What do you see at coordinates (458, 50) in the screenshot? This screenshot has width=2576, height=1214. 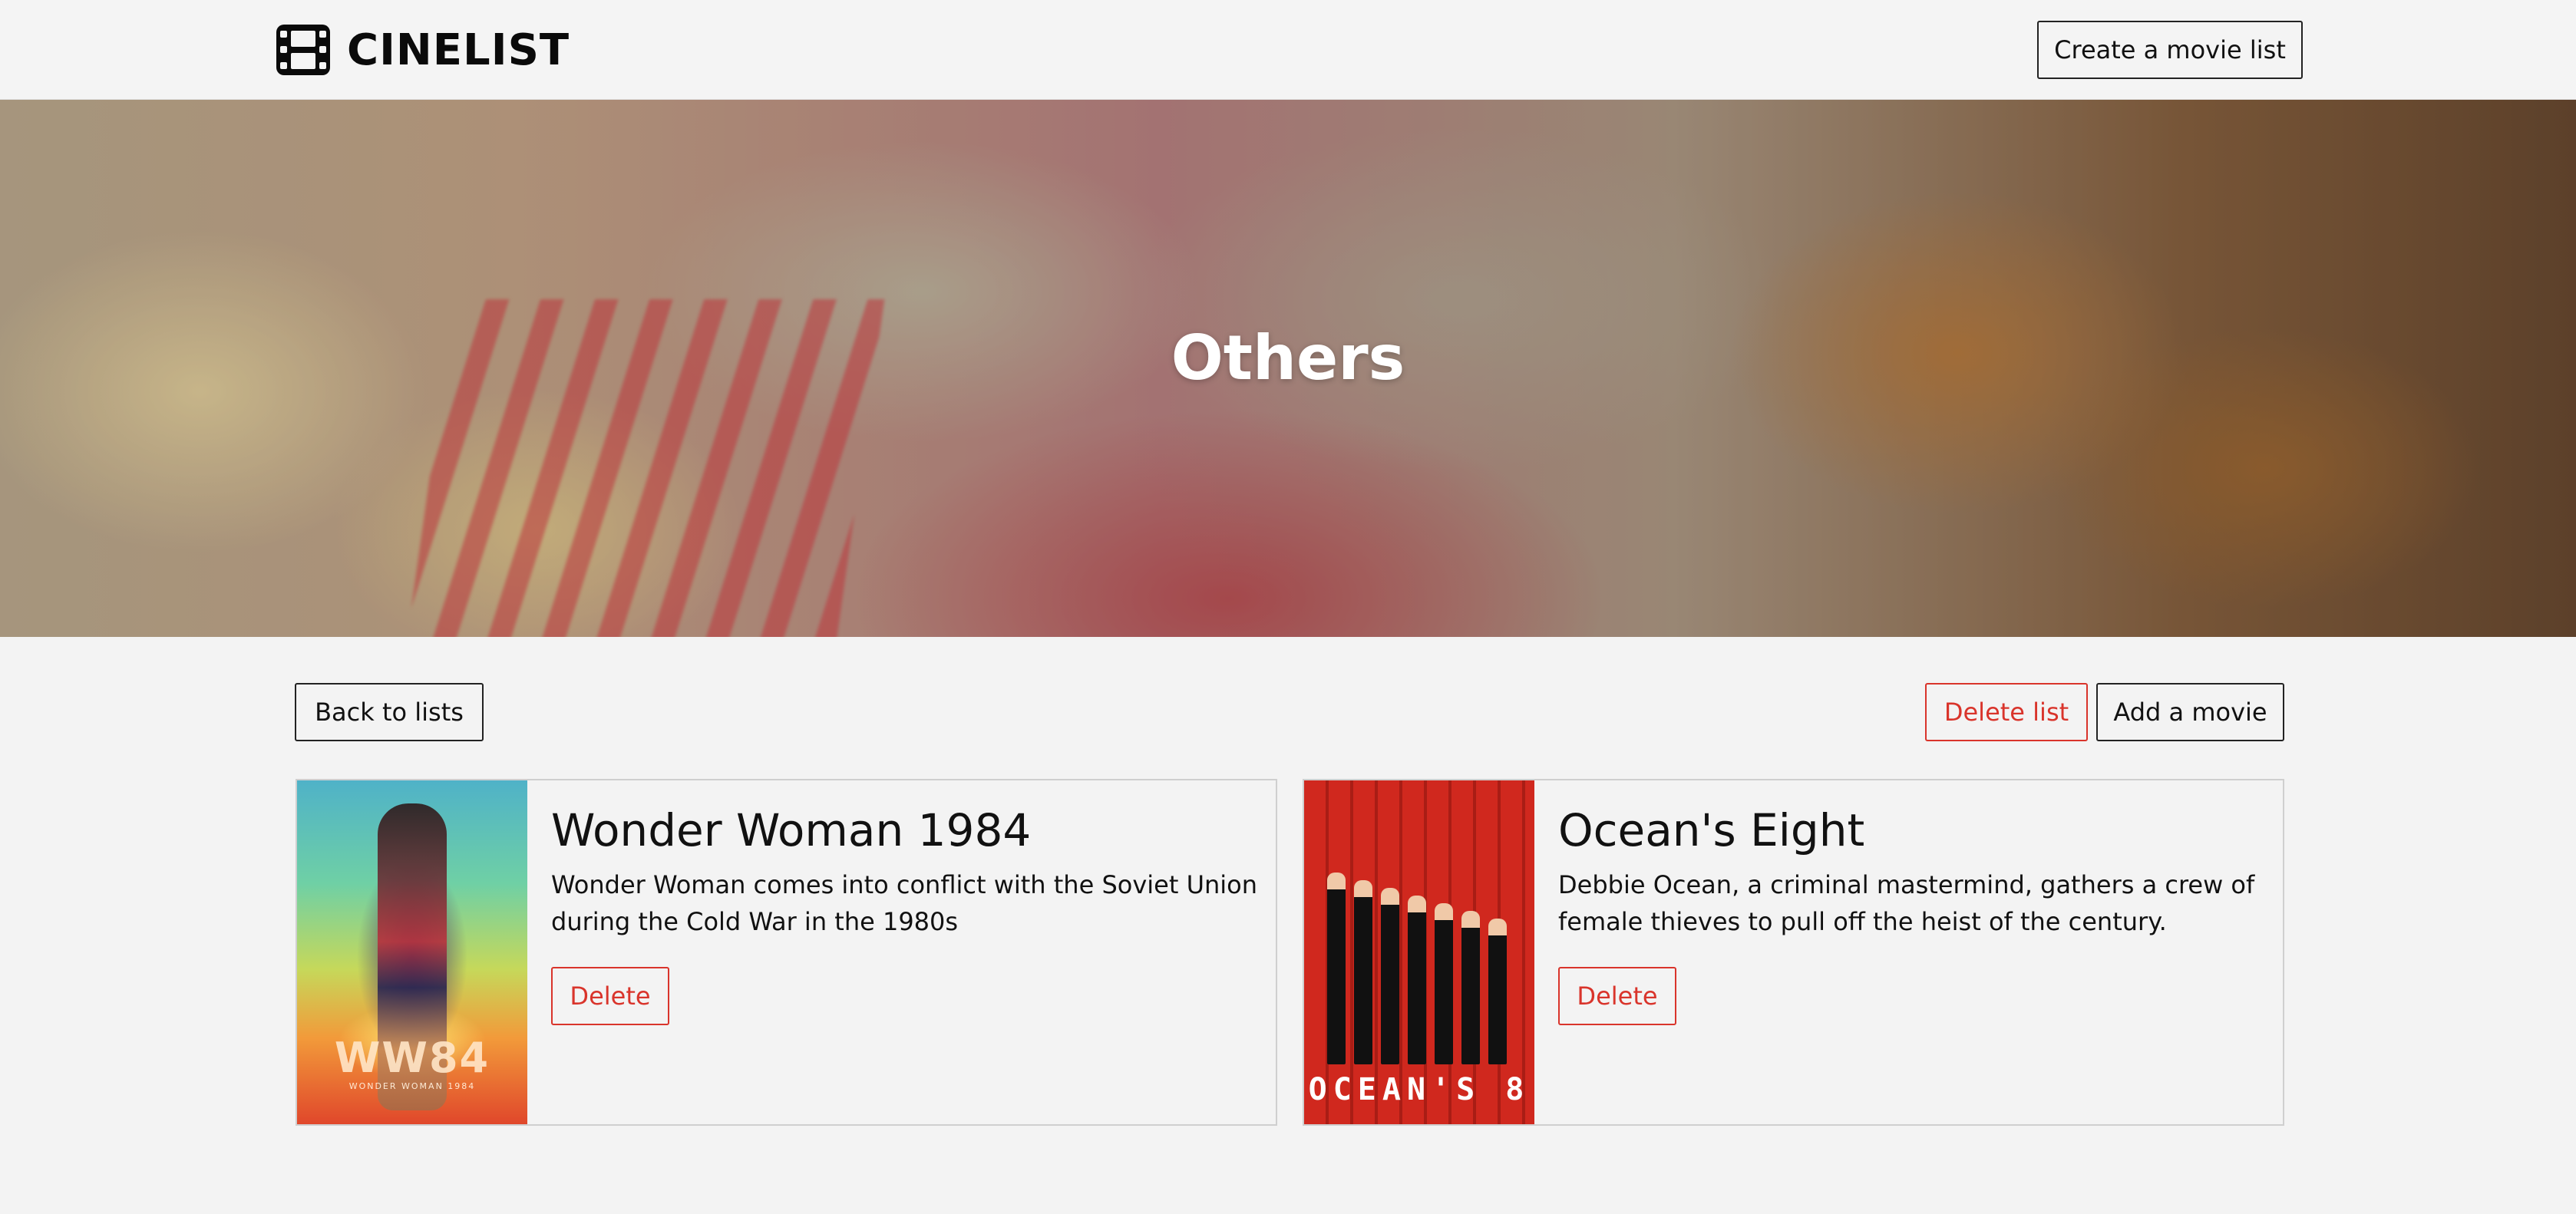 I see `brand-name: CINELIST` at bounding box center [458, 50].